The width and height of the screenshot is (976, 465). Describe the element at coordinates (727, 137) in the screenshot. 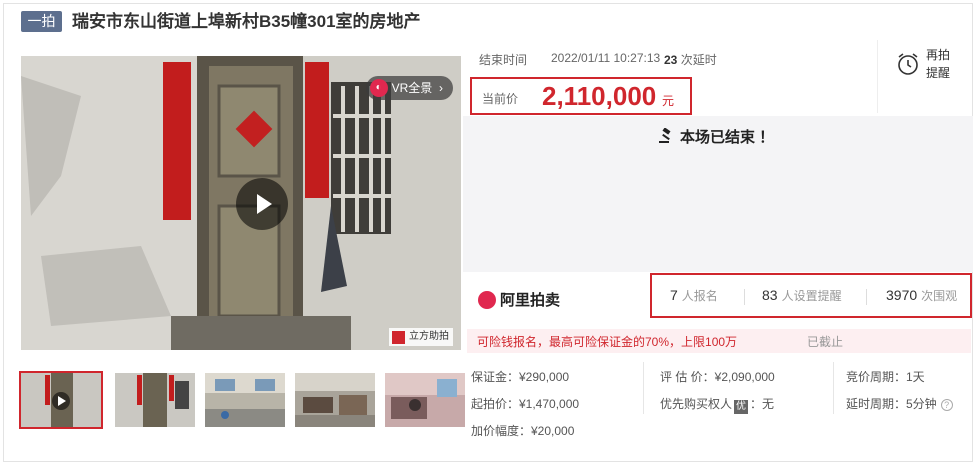

I see `auction-status-text: 本场已结束 ！` at that location.